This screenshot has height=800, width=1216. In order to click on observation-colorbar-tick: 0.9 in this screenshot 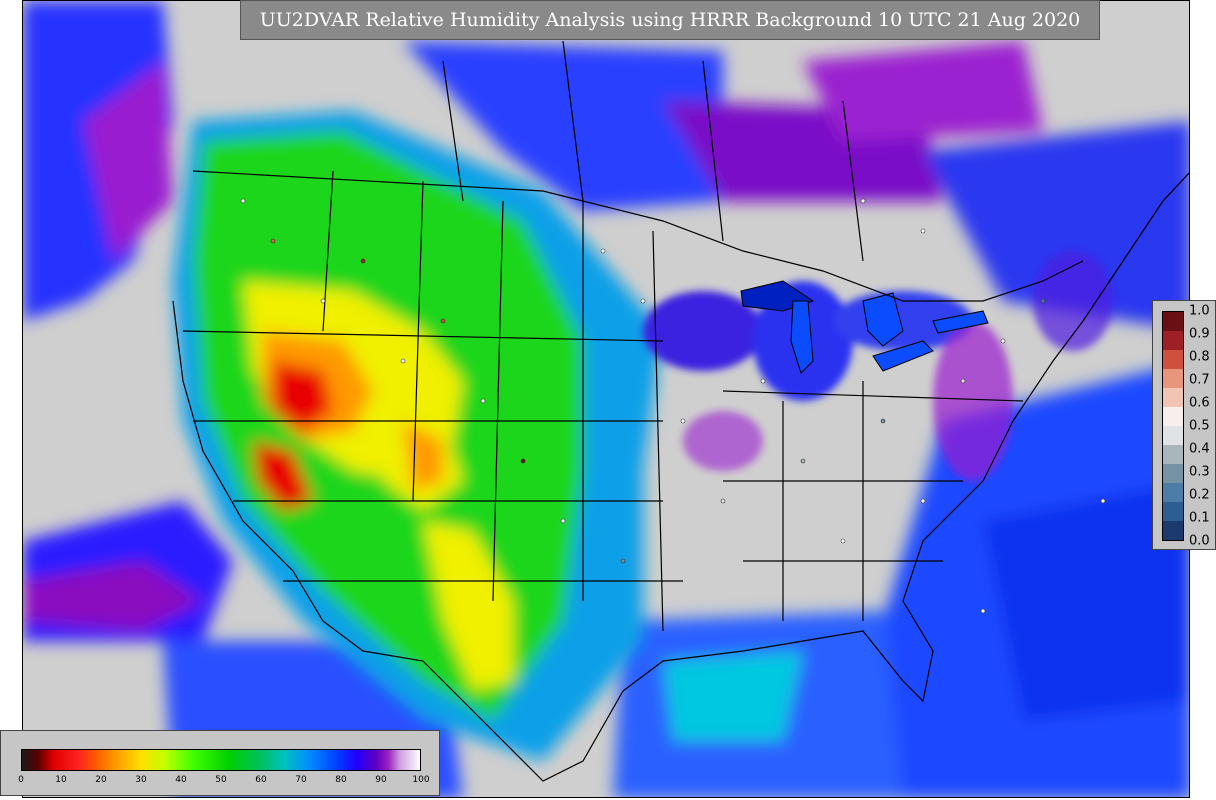, I will do `click(1199, 334)`.